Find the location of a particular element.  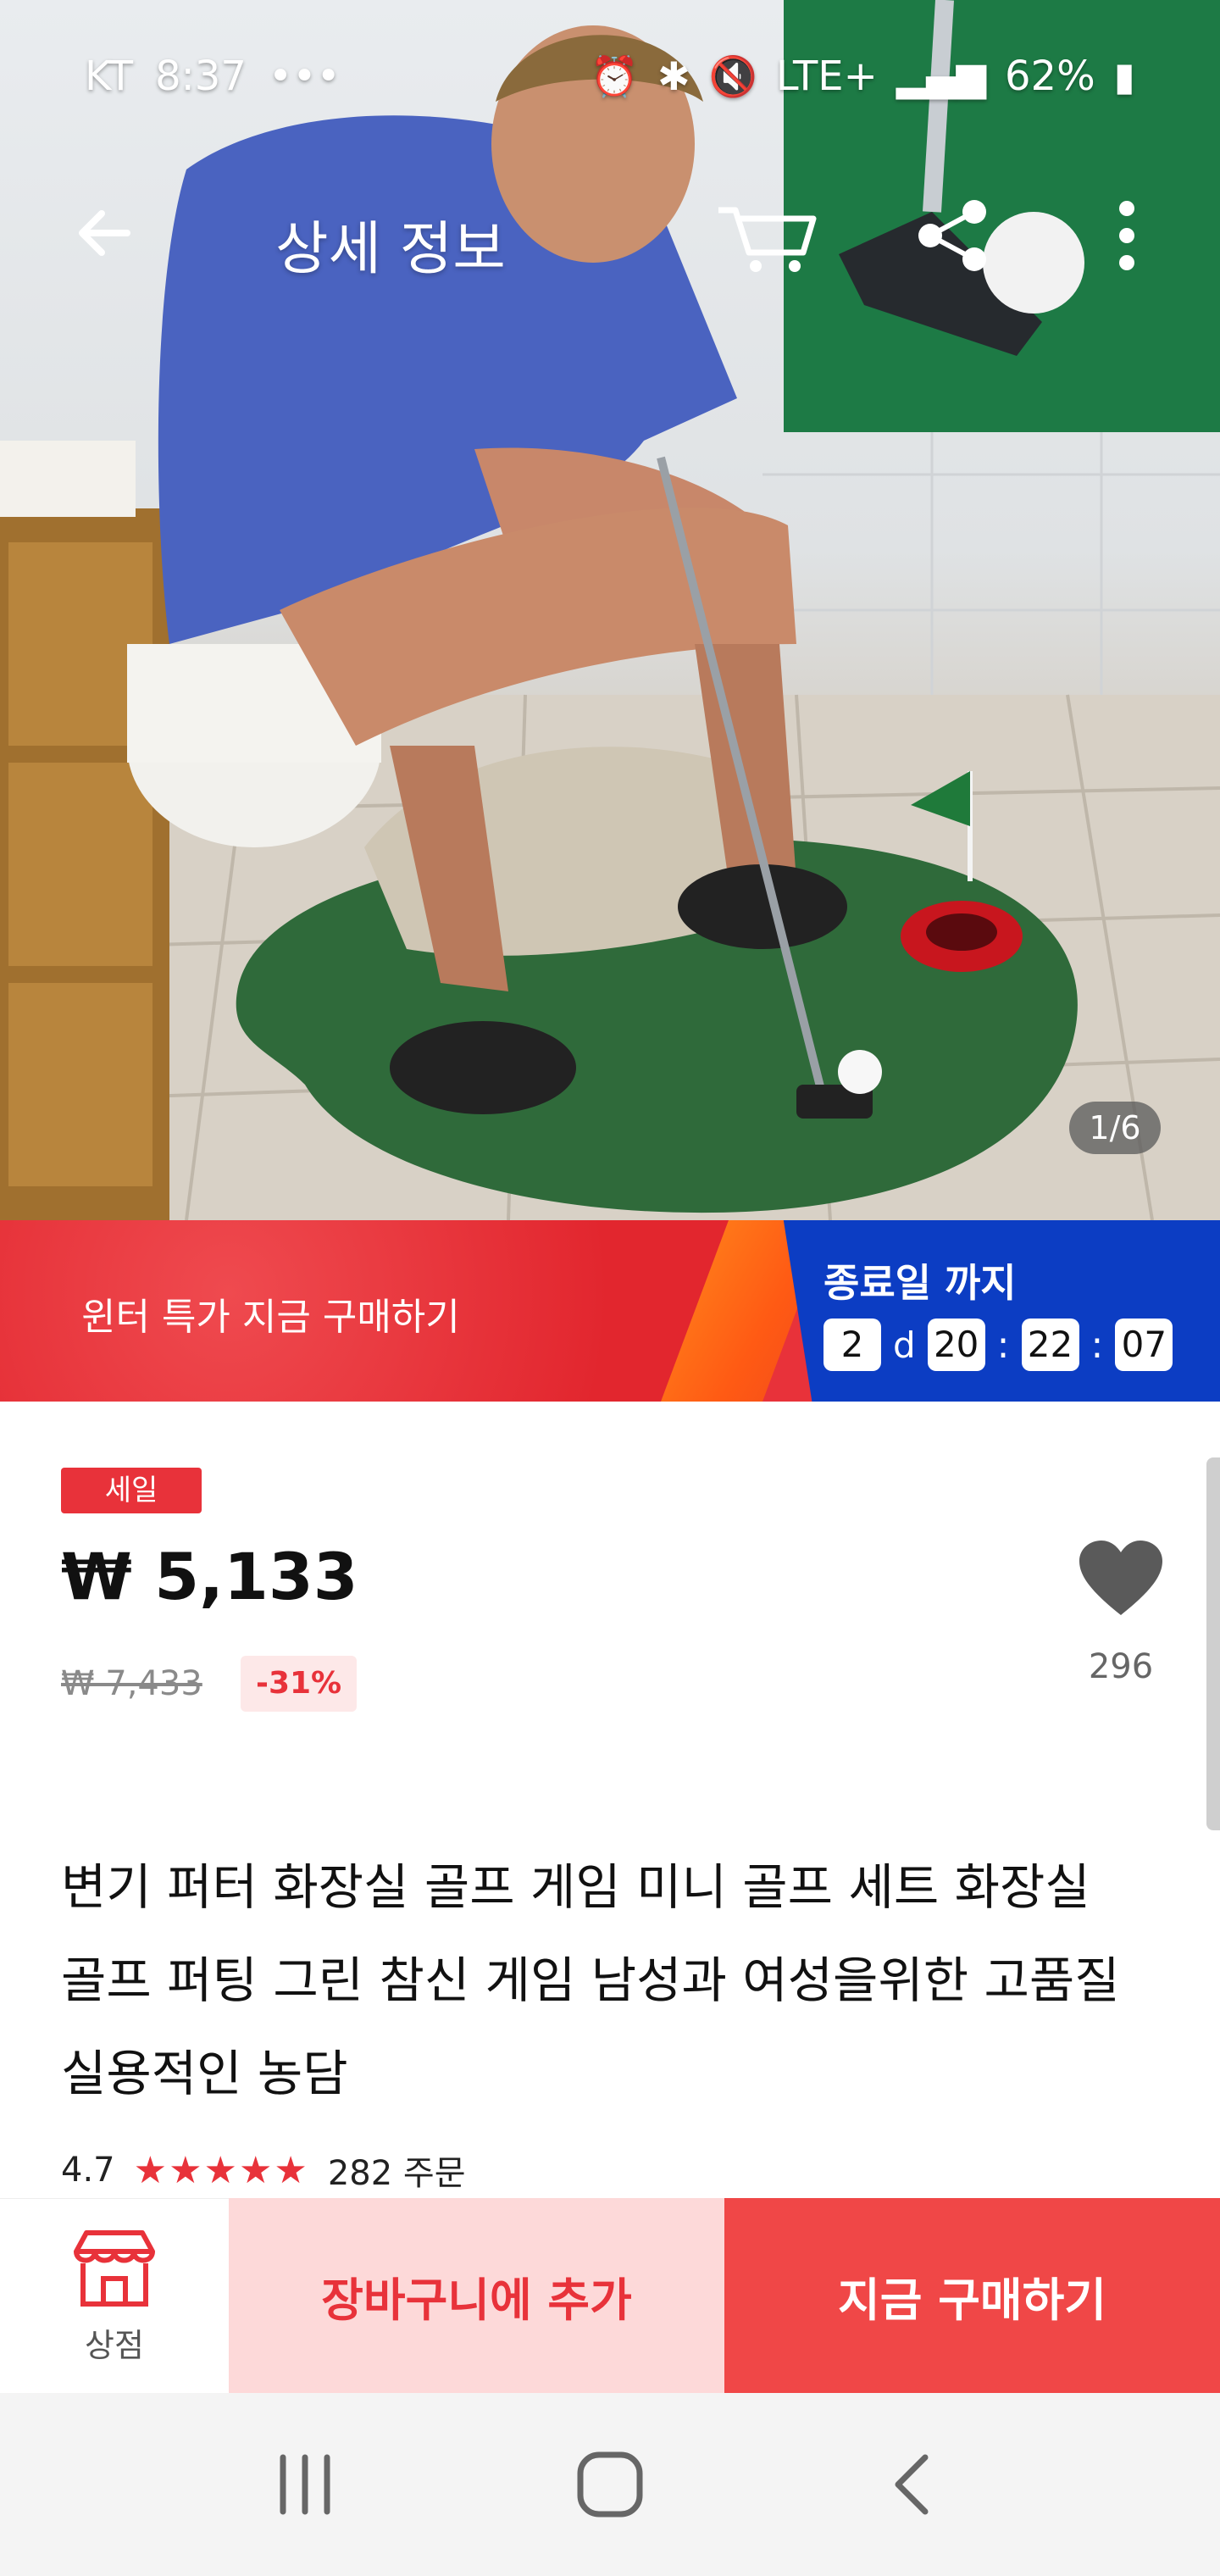

mute-icon: 🔇 is located at coordinates (732, 76).